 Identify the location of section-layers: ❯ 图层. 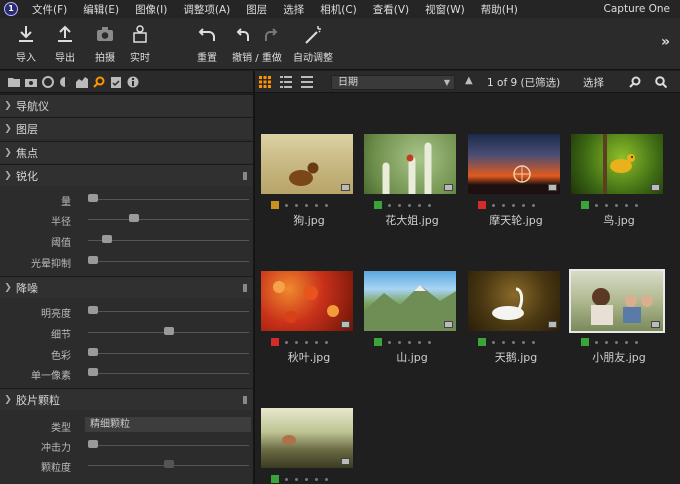
(126, 128).